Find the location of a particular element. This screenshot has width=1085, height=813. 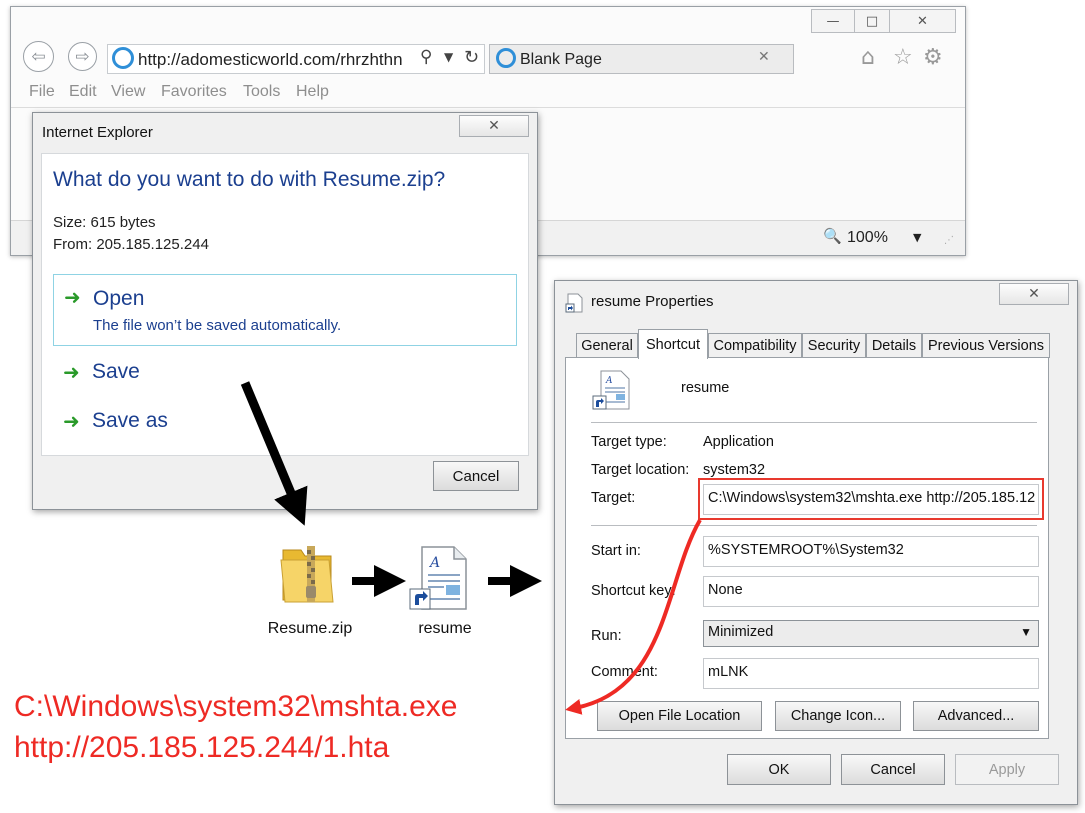

annotation-line-1: C:\Windows\system32\mshta.exe is located at coordinates (236, 706).